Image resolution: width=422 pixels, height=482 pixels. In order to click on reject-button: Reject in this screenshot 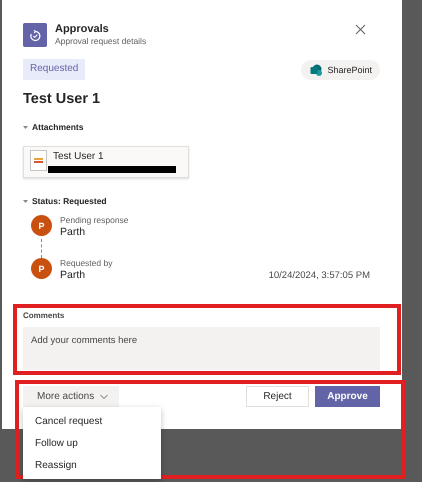, I will do `click(277, 396)`.